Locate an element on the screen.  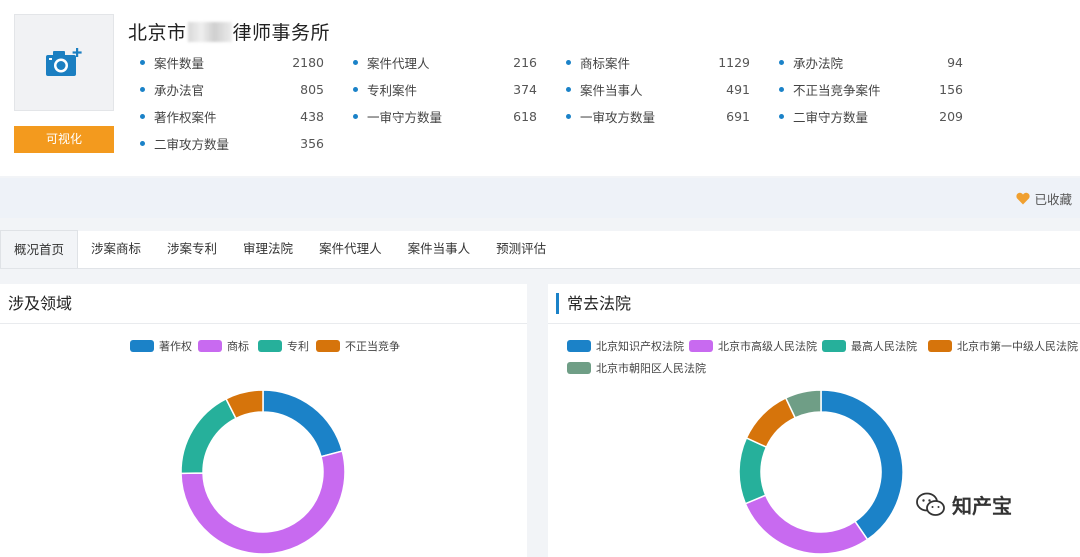
stat-value: 216 is located at coordinates (525, 62).